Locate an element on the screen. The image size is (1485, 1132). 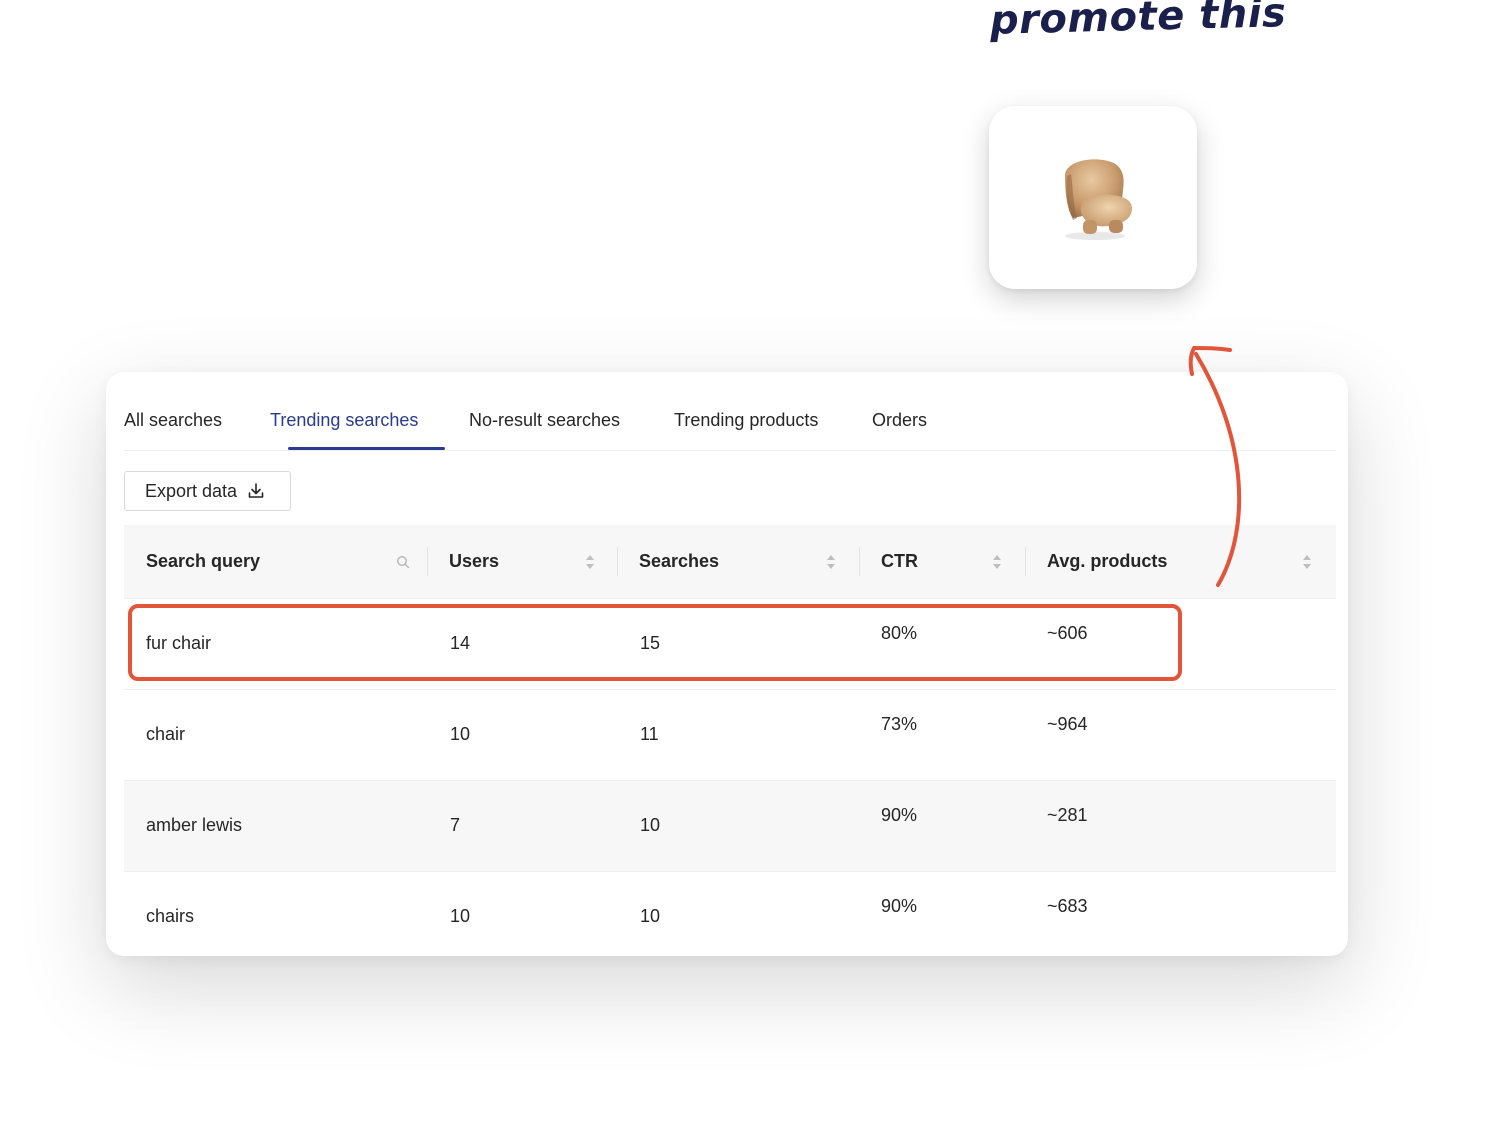
table-row: fur chair 14 15 80% ~606 is located at coordinates (730, 644).